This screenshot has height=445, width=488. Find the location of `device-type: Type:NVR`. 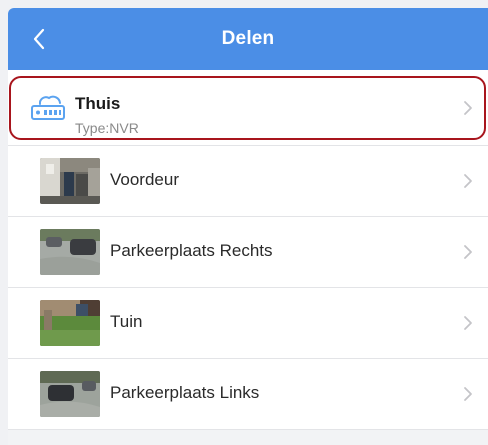

device-type: Type:NVR is located at coordinates (107, 128).